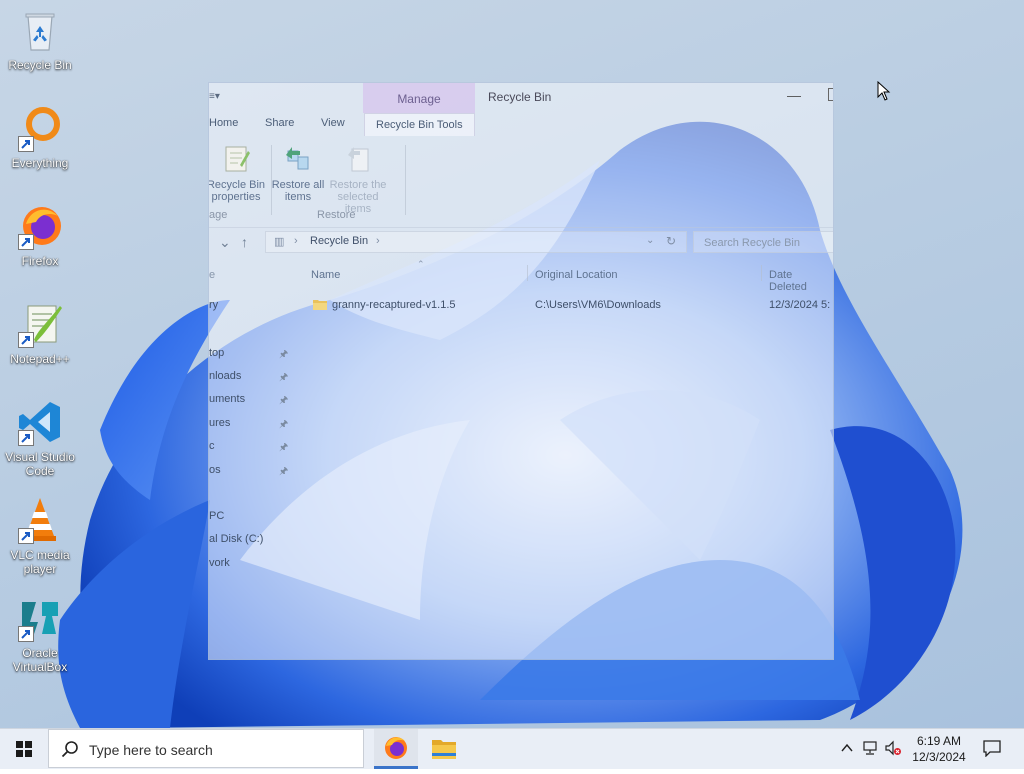 The image size is (1024, 774). What do you see at coordinates (218, 98) in the screenshot?
I see `quick-access-dropdown-icon: ≡▾` at bounding box center [218, 98].